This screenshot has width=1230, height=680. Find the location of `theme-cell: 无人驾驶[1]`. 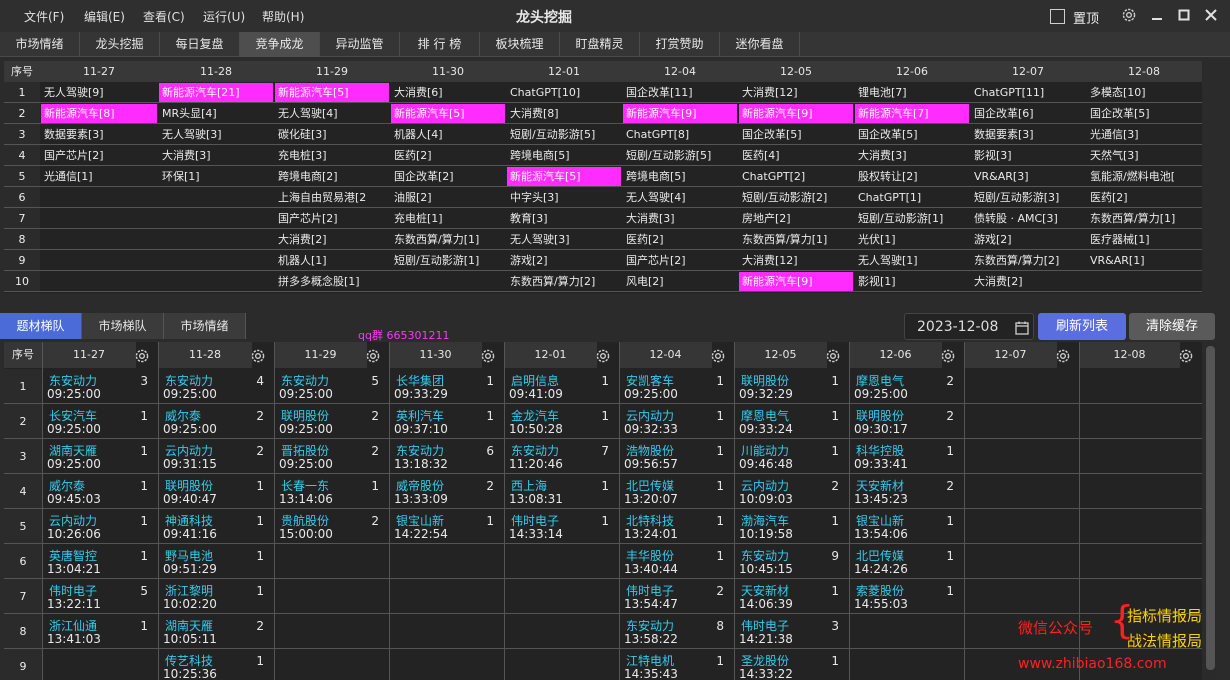

theme-cell: 无人驾驶[1] is located at coordinates (912, 260).